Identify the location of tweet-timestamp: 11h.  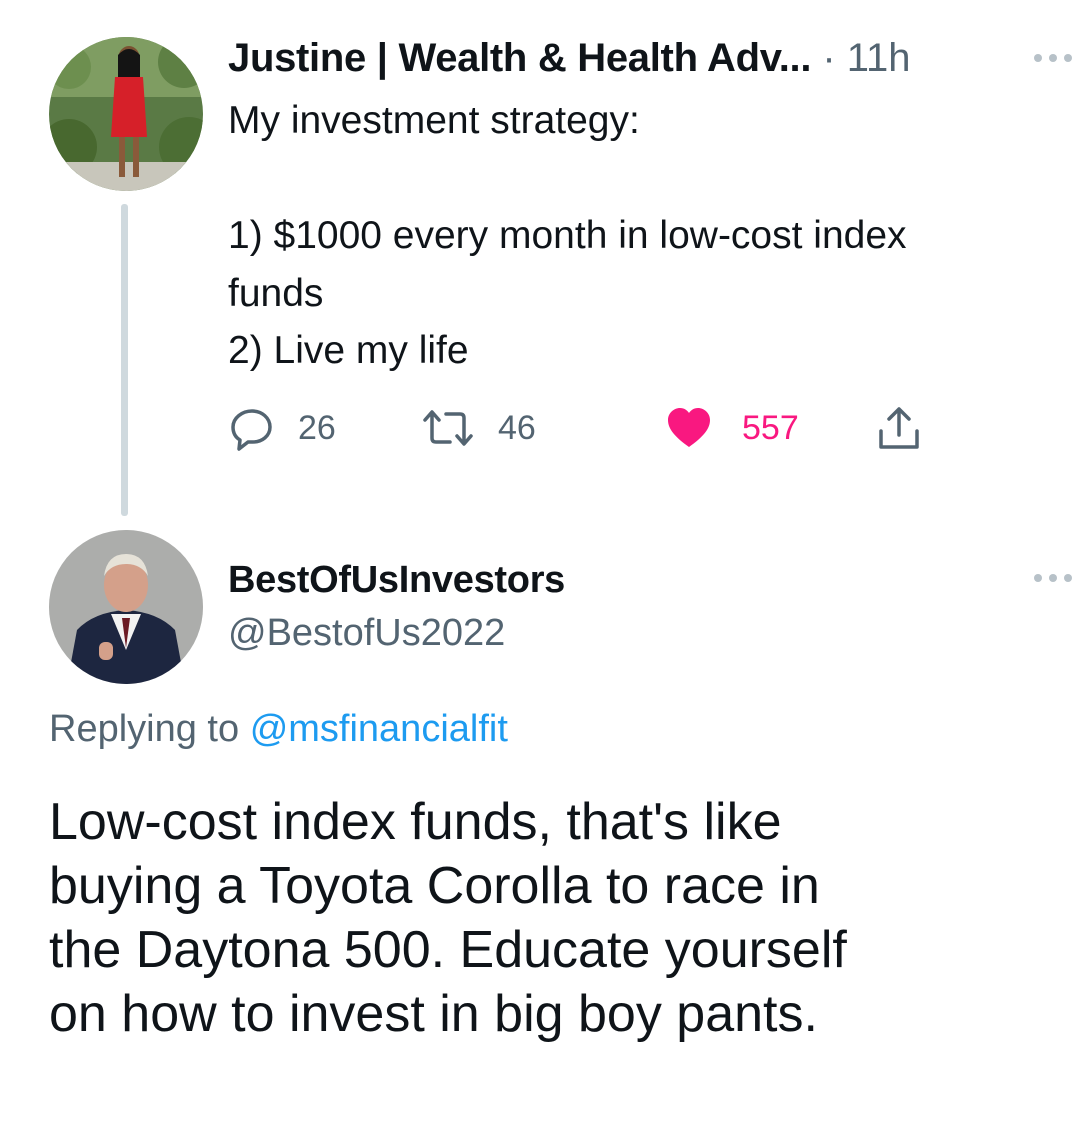
(879, 58).